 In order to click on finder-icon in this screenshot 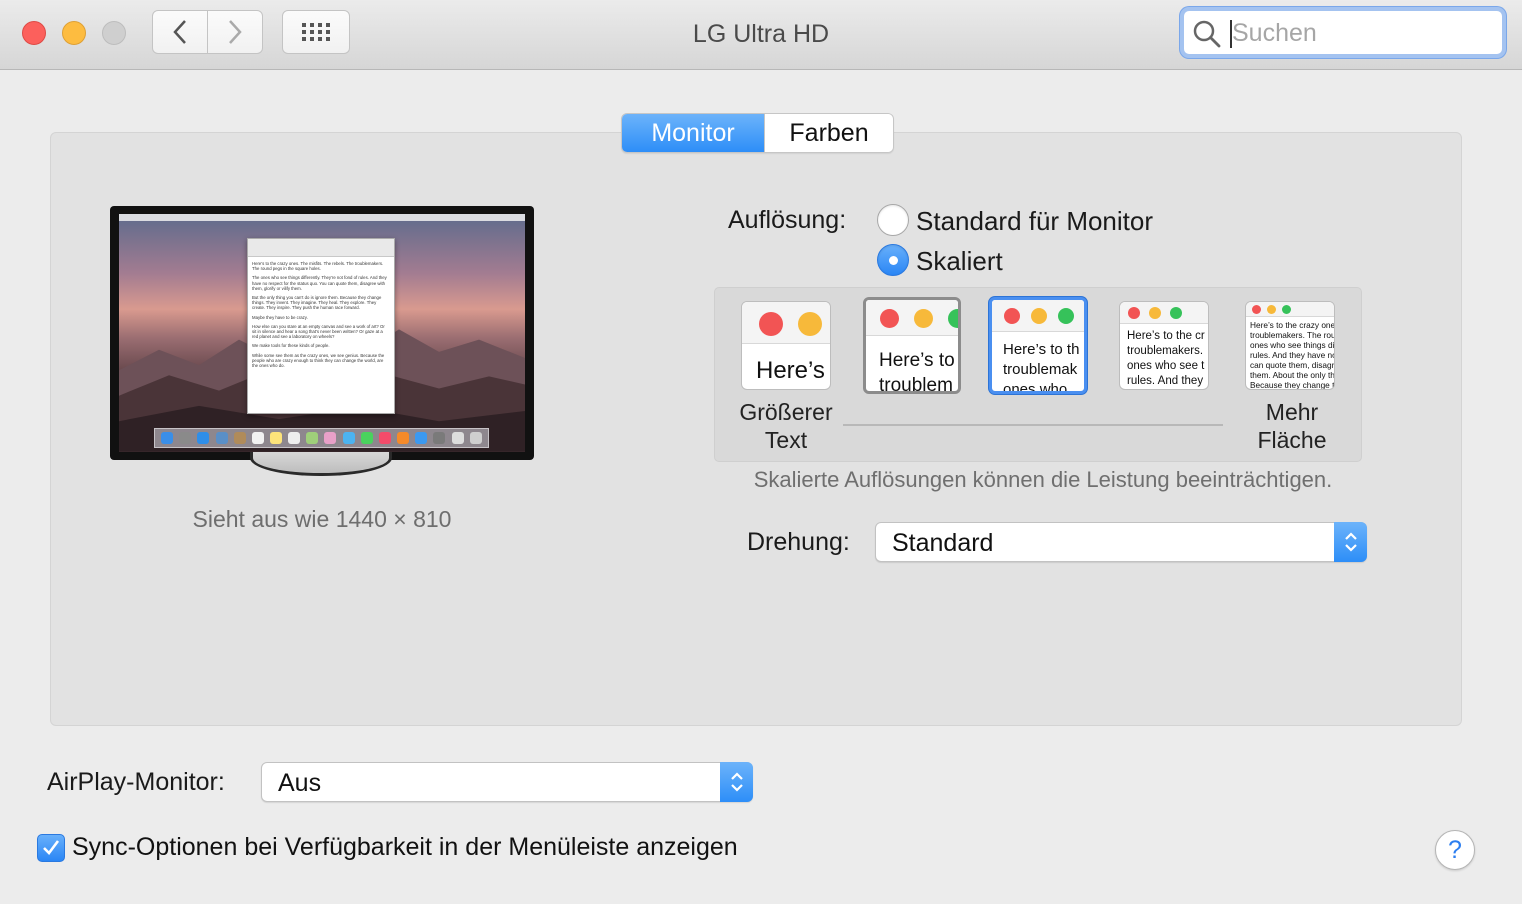, I will do `click(167, 438)`.